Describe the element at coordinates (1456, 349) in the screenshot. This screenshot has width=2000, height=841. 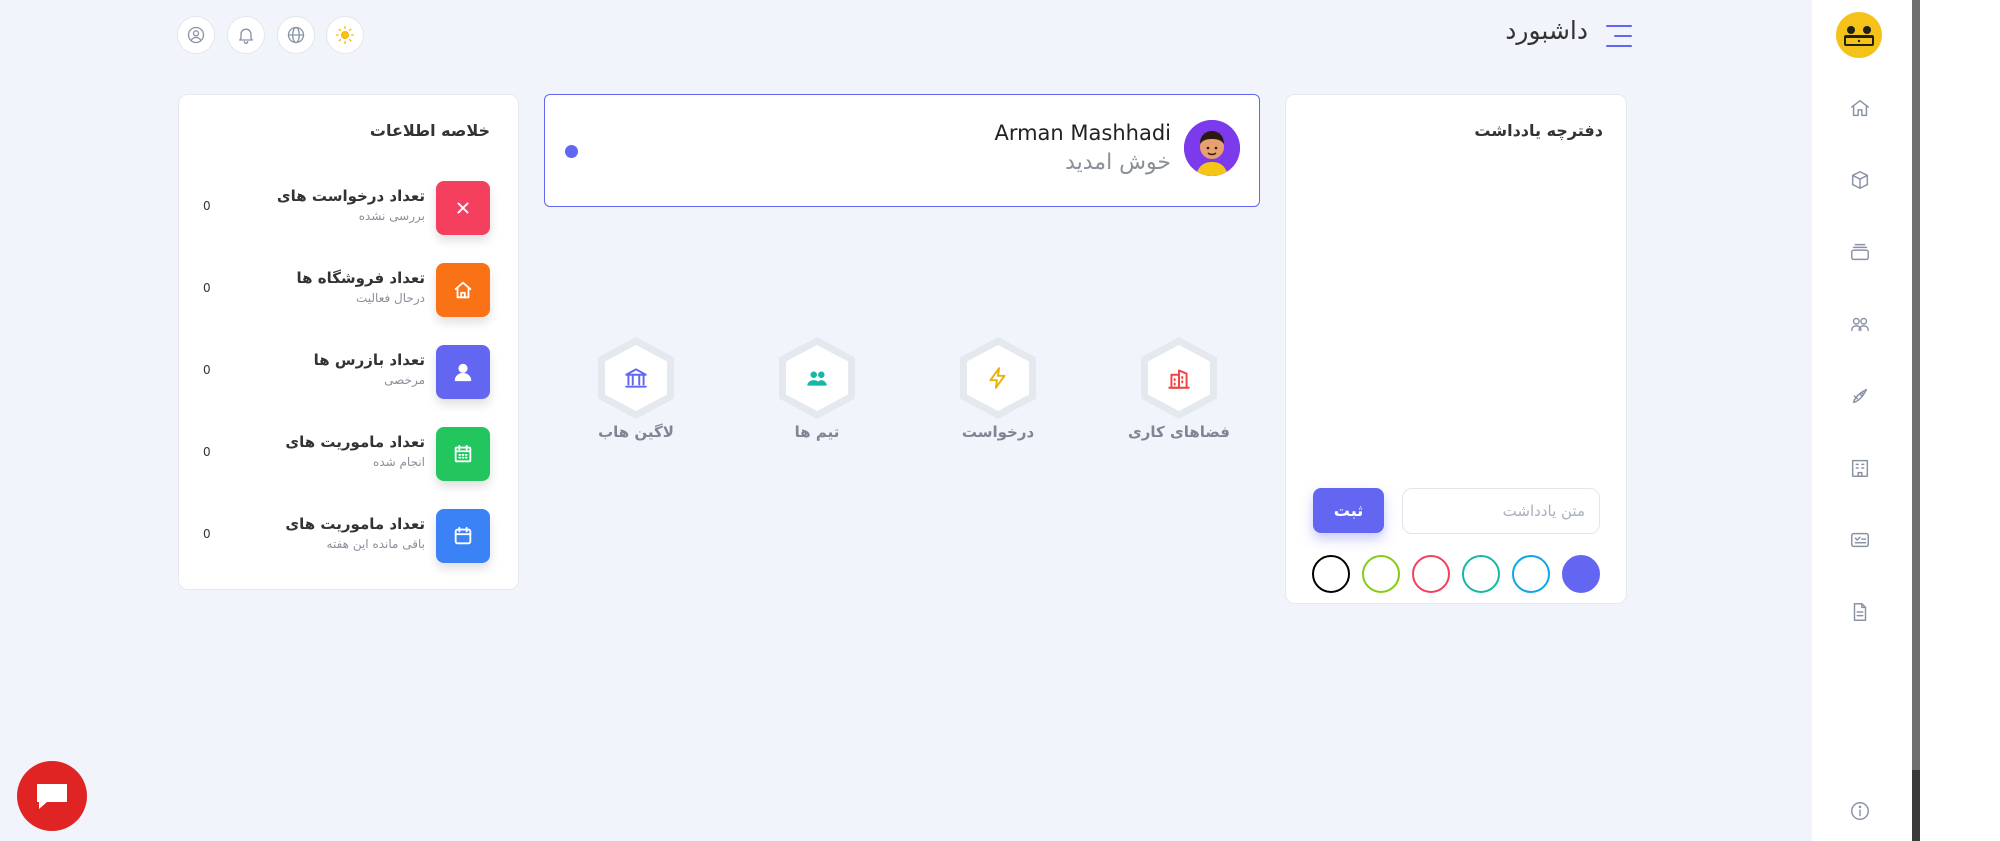
I see `notebook-card: دفترچه یادداشت ثبت` at that location.